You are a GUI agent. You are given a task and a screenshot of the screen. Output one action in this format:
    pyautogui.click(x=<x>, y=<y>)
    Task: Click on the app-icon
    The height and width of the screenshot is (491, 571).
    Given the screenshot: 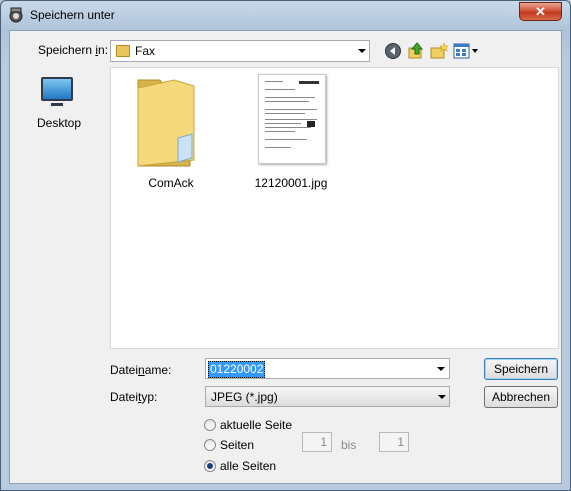 What is the action you would take?
    pyautogui.click(x=16, y=15)
    